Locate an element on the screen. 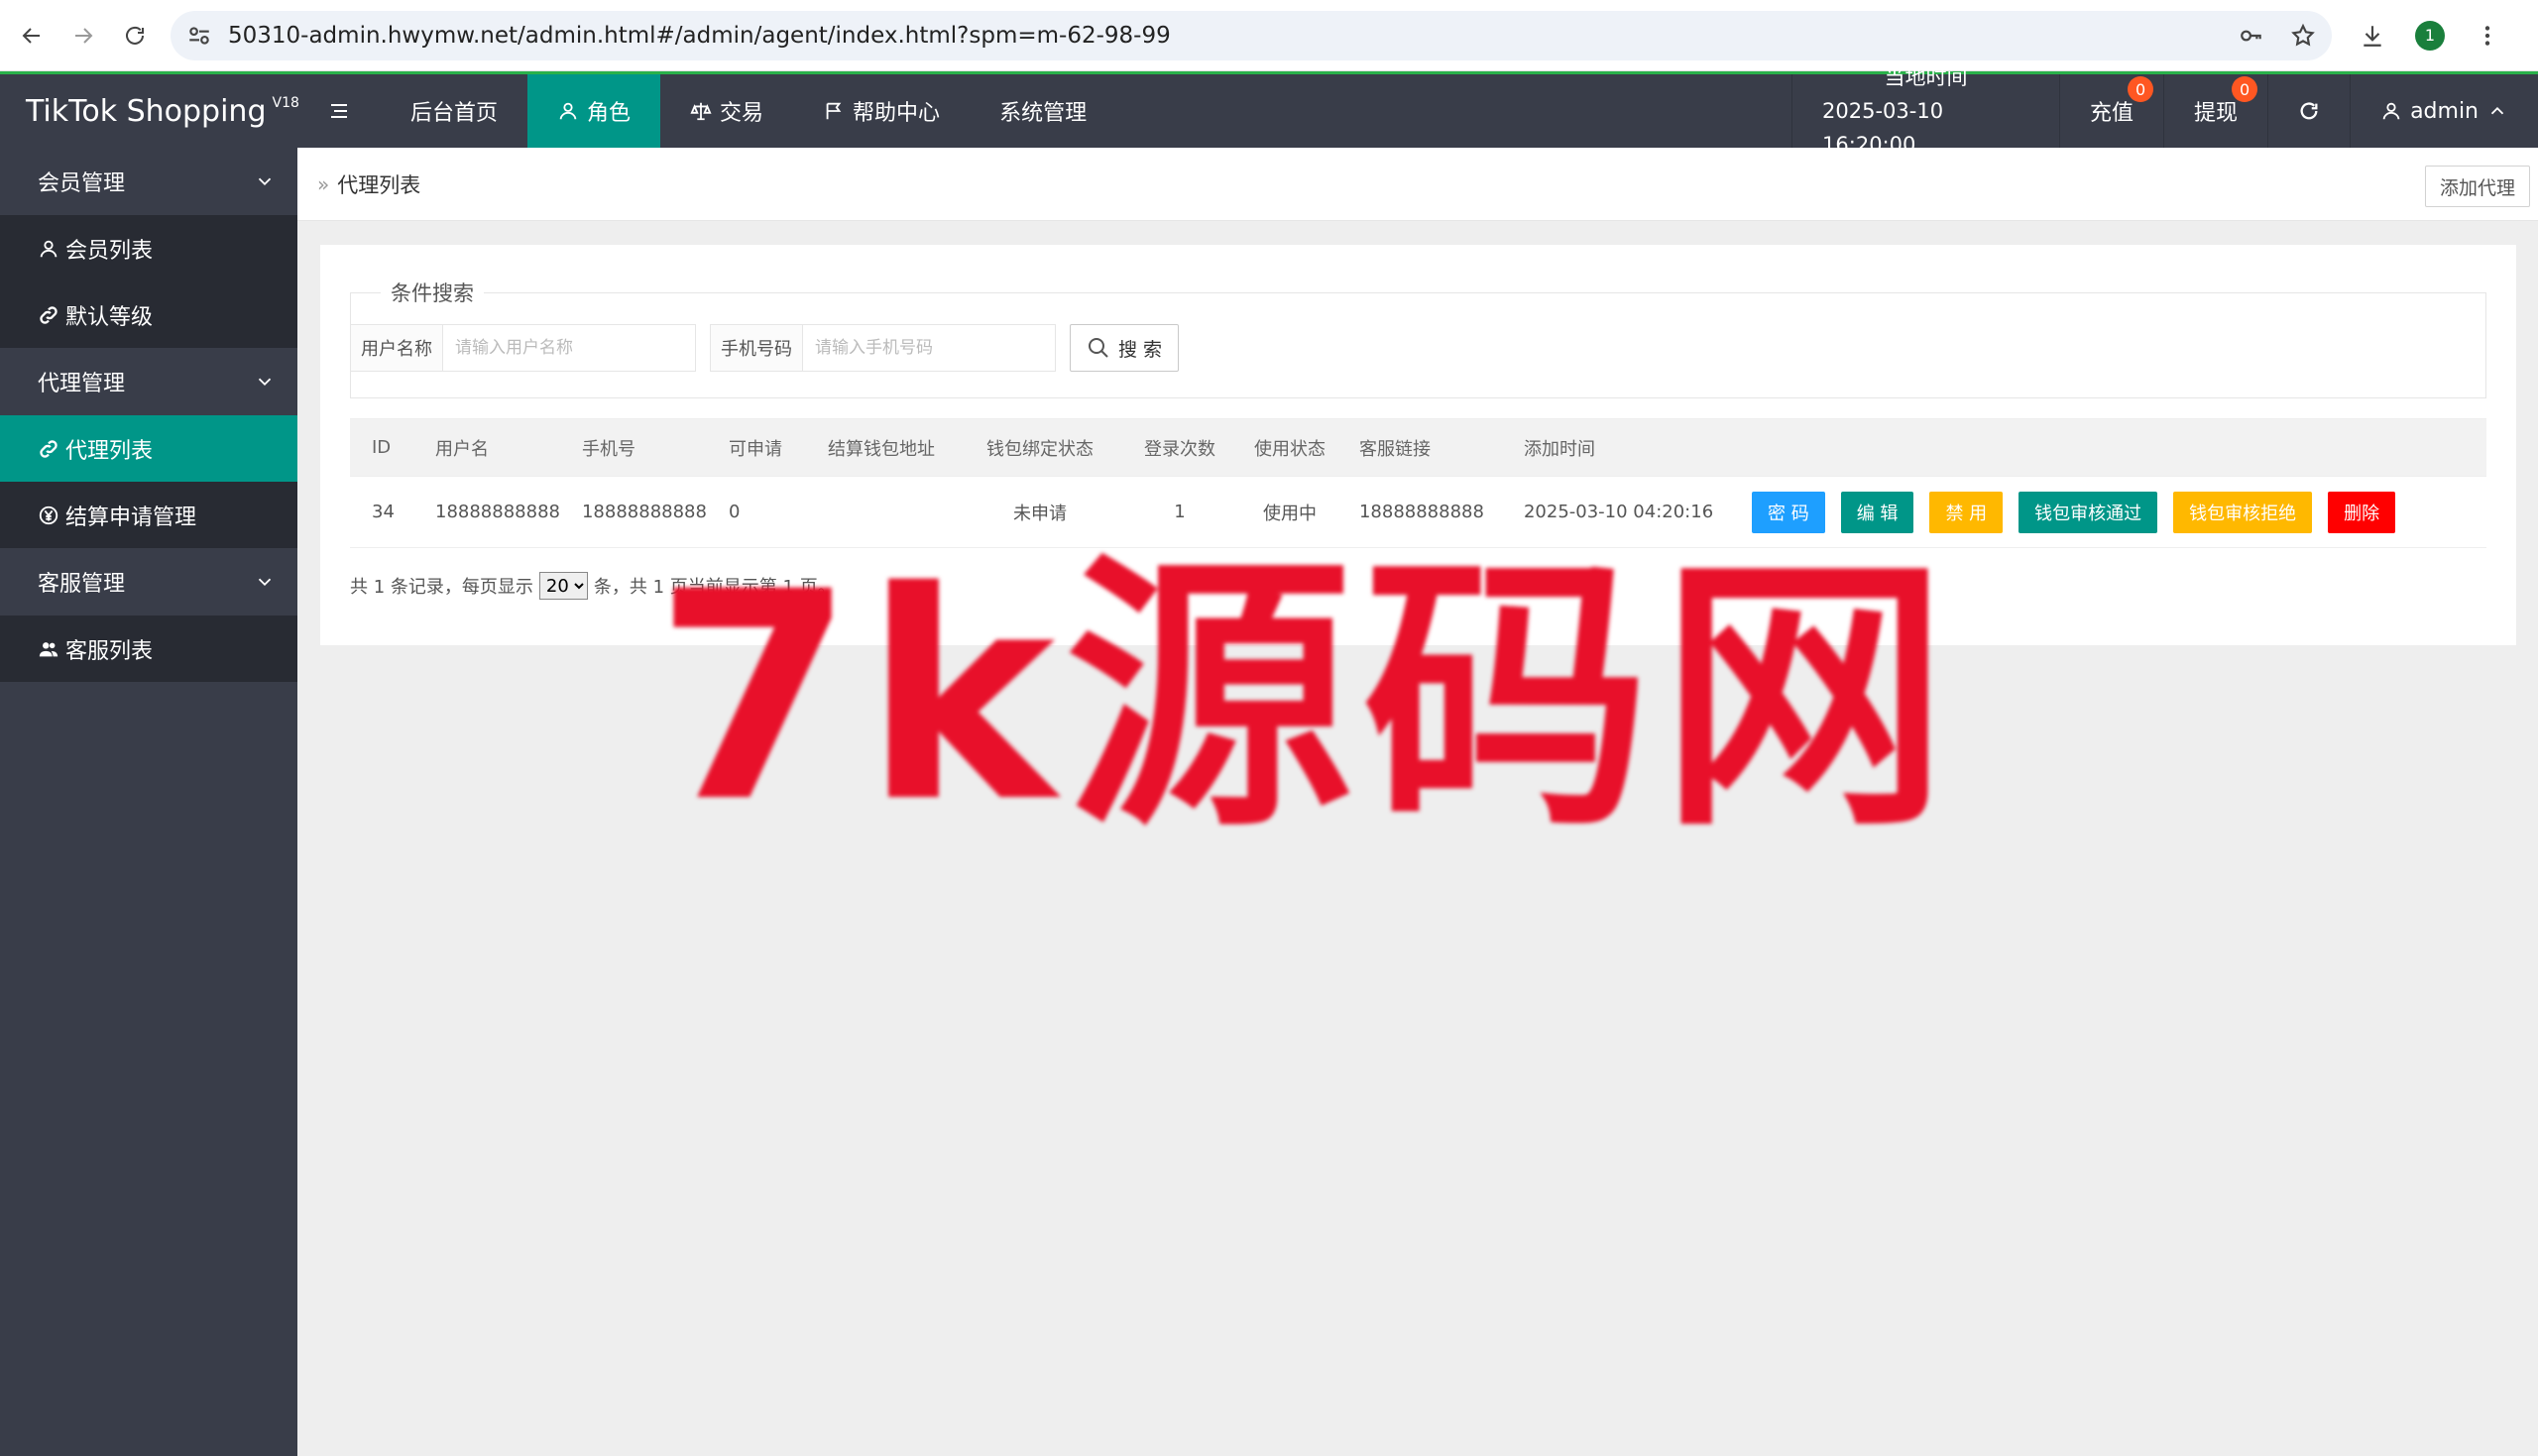 The width and height of the screenshot is (2538, 1456). withdraw-badge: 0 is located at coordinates (2245, 89).